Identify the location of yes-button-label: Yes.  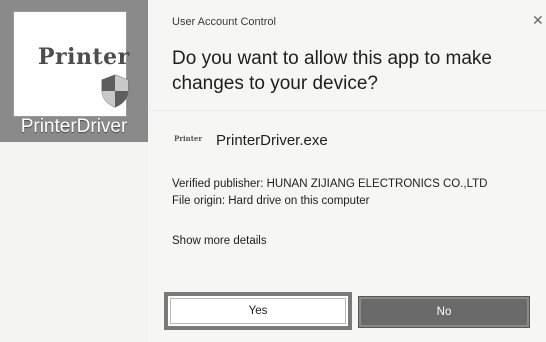
(258, 311).